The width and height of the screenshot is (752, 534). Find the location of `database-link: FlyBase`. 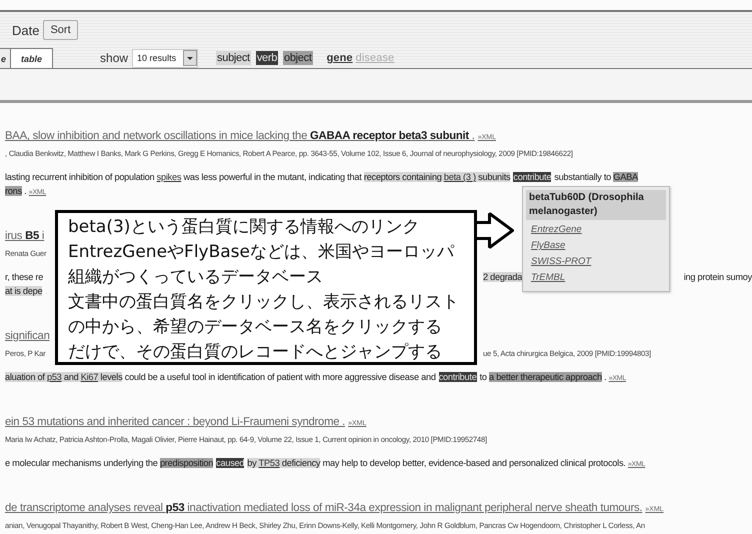

database-link: FlyBase is located at coordinates (548, 246).